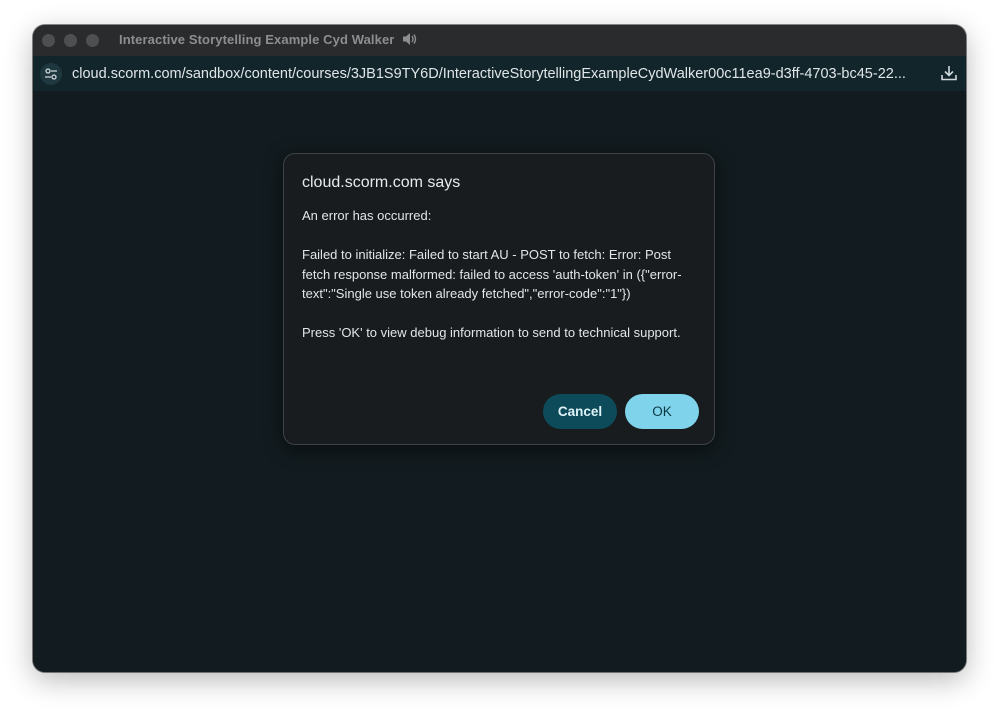  What do you see at coordinates (381, 182) in the screenshot?
I see `dialog-title: cloud.scorm.com says` at bounding box center [381, 182].